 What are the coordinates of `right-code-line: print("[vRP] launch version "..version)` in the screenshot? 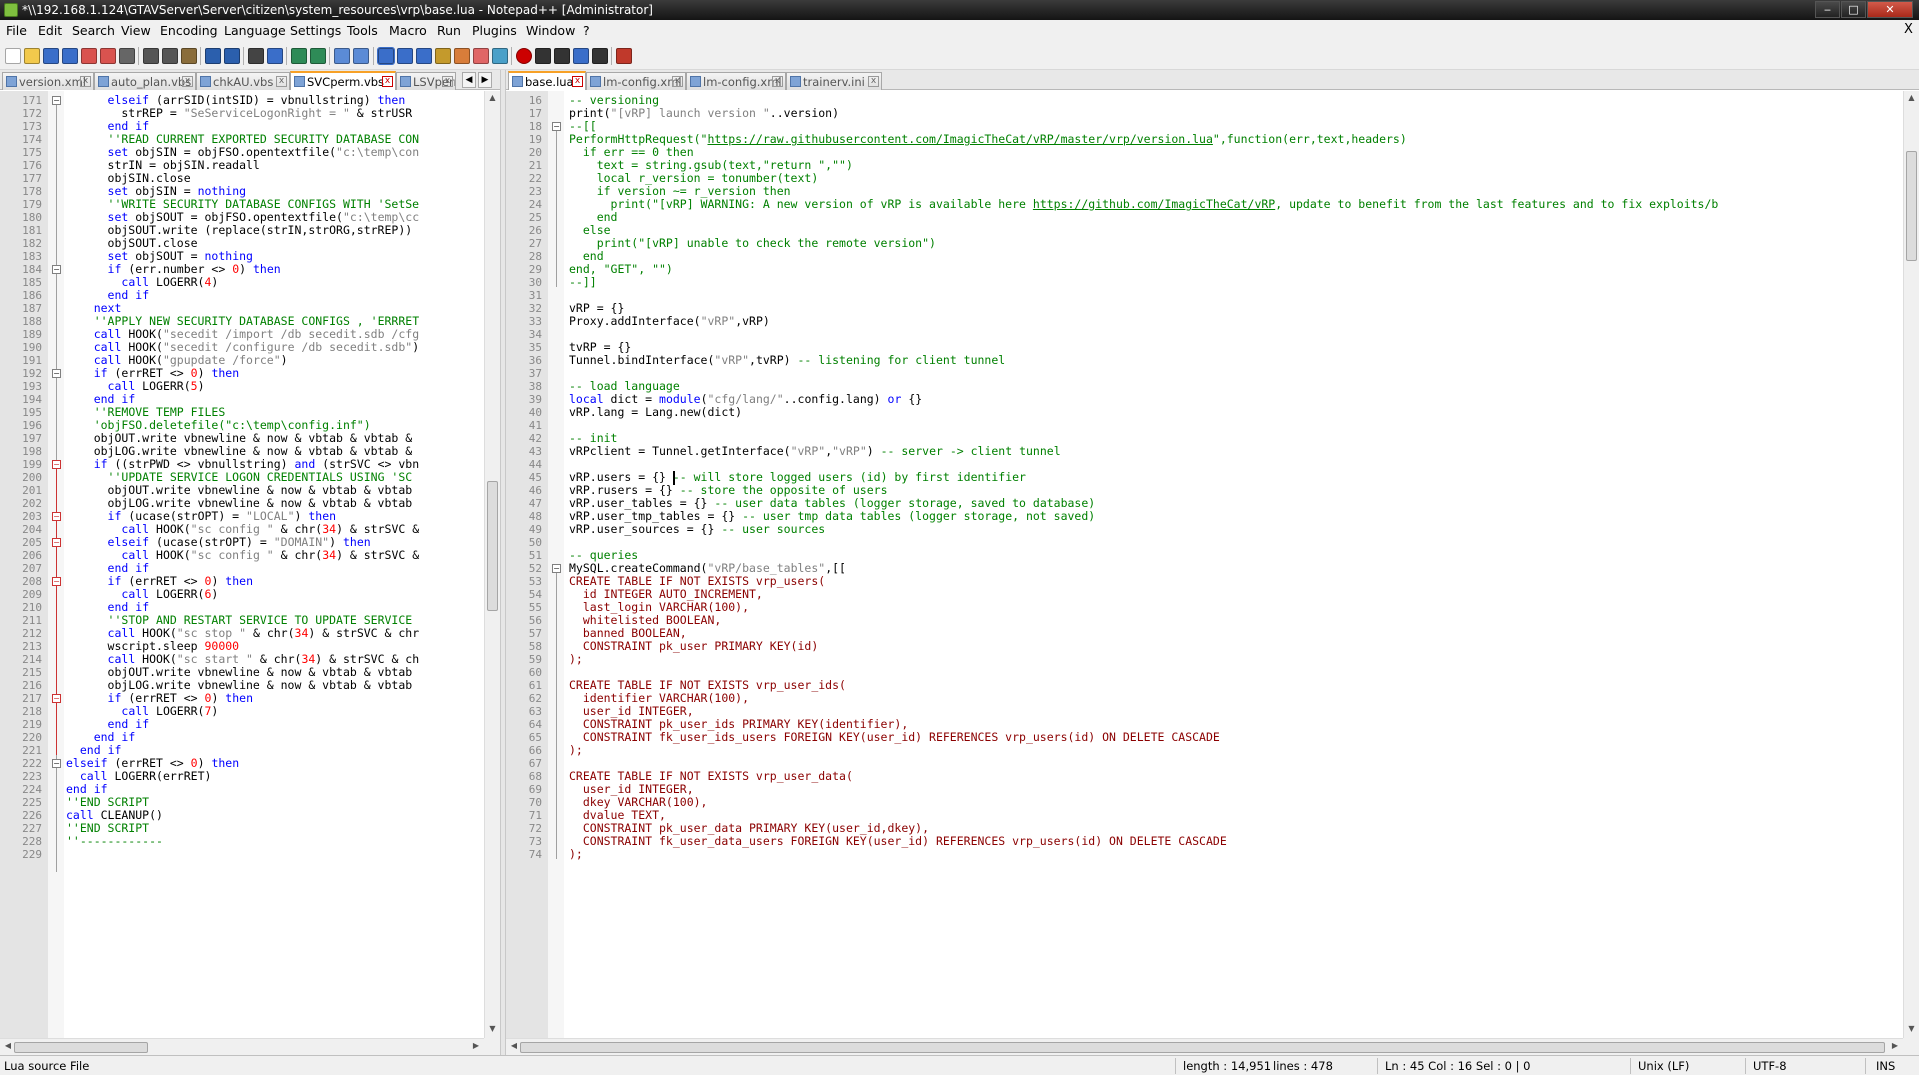 It's located at (704, 113).